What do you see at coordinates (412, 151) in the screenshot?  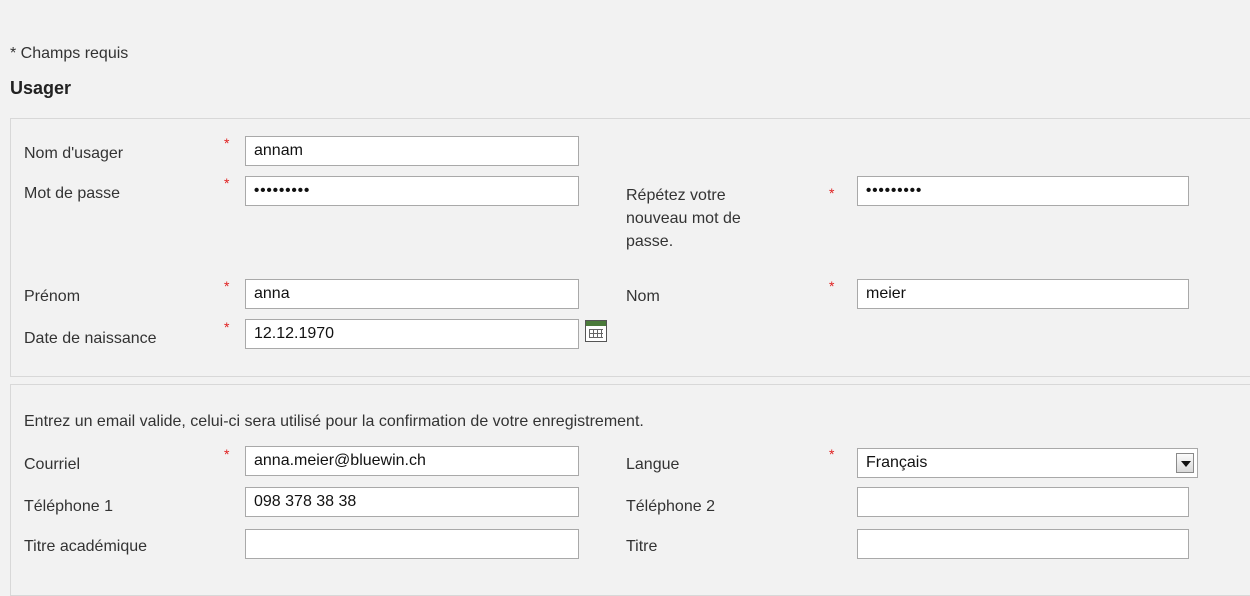 I see `username-input` at bounding box center [412, 151].